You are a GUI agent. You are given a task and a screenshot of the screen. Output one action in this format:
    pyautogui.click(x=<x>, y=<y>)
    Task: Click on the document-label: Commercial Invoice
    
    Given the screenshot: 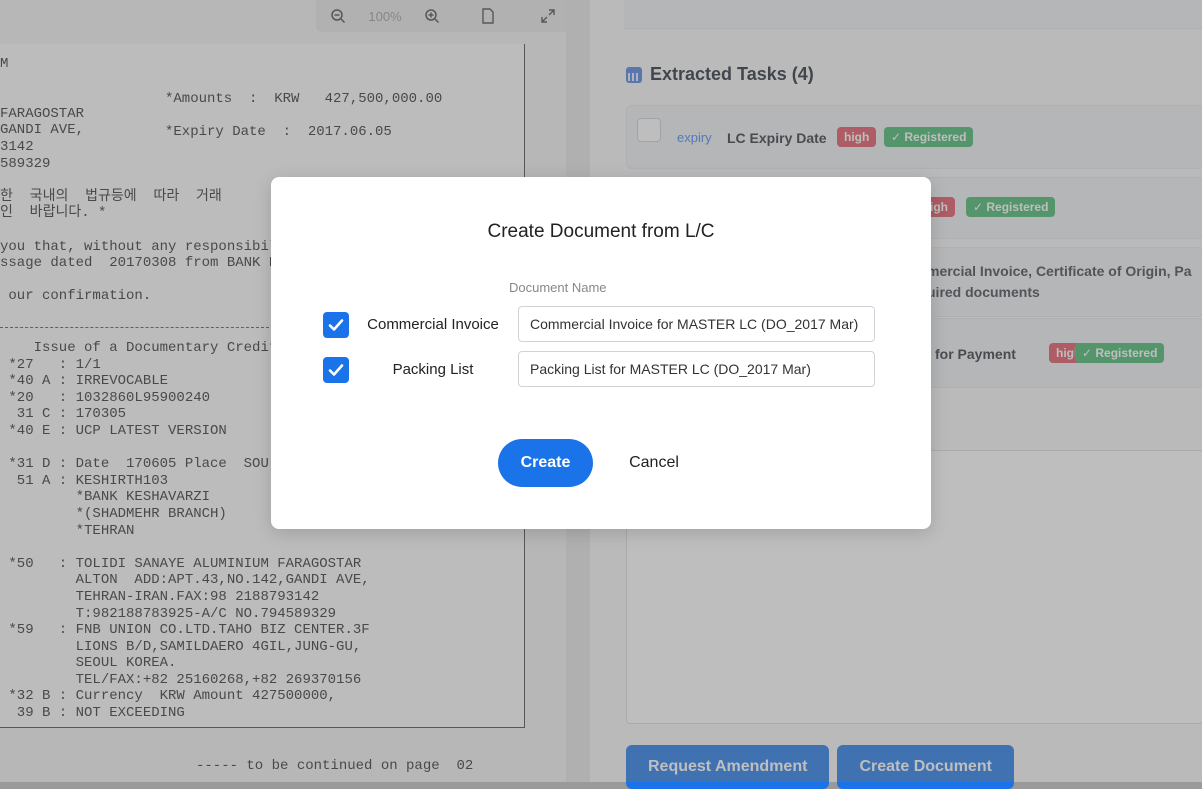 What is the action you would take?
    pyautogui.click(x=433, y=324)
    